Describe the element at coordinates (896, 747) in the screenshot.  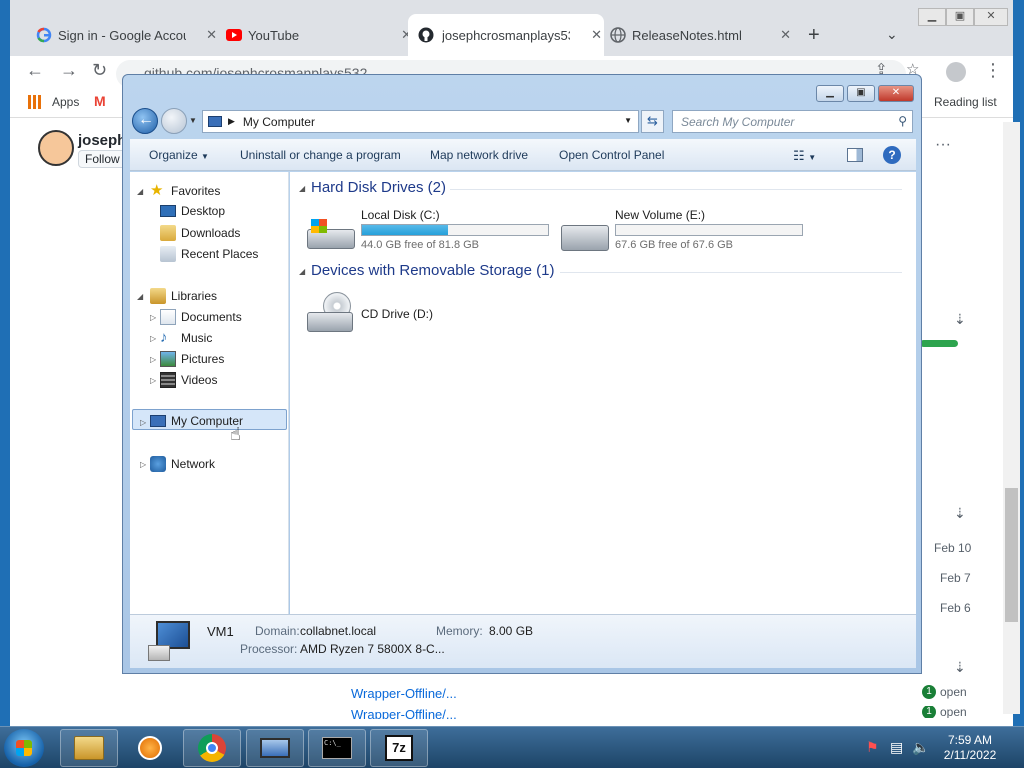
I see `network-tray-icon: ▤` at that location.